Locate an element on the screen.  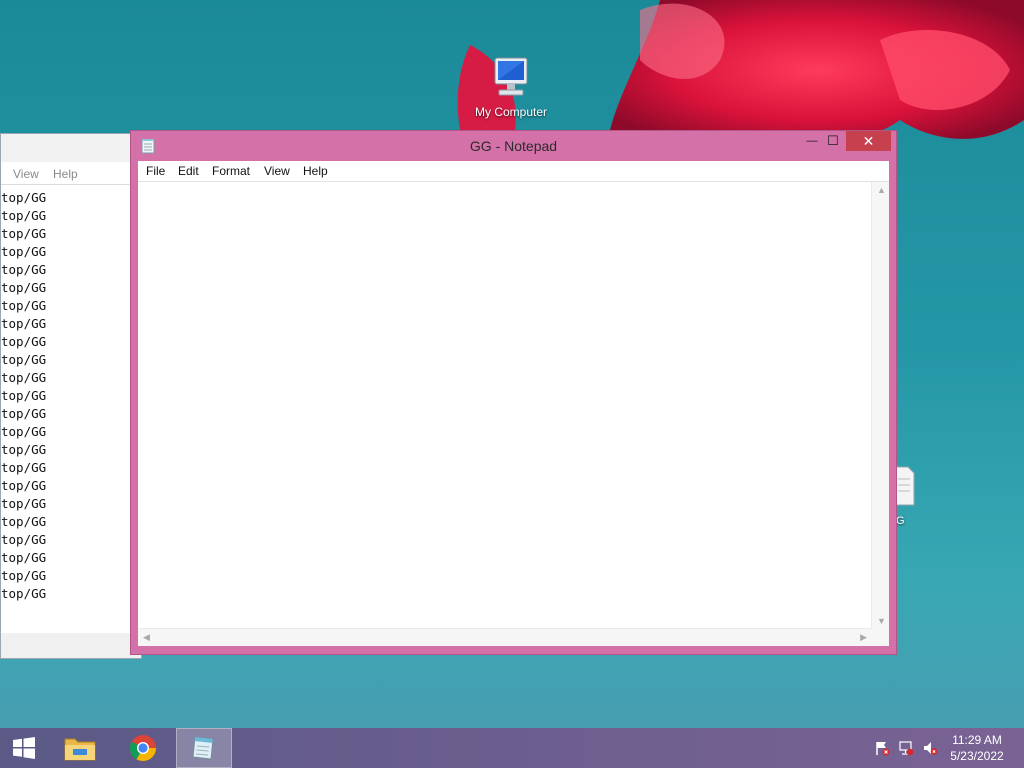
taskbar-notepad is located at coordinates (204, 748).